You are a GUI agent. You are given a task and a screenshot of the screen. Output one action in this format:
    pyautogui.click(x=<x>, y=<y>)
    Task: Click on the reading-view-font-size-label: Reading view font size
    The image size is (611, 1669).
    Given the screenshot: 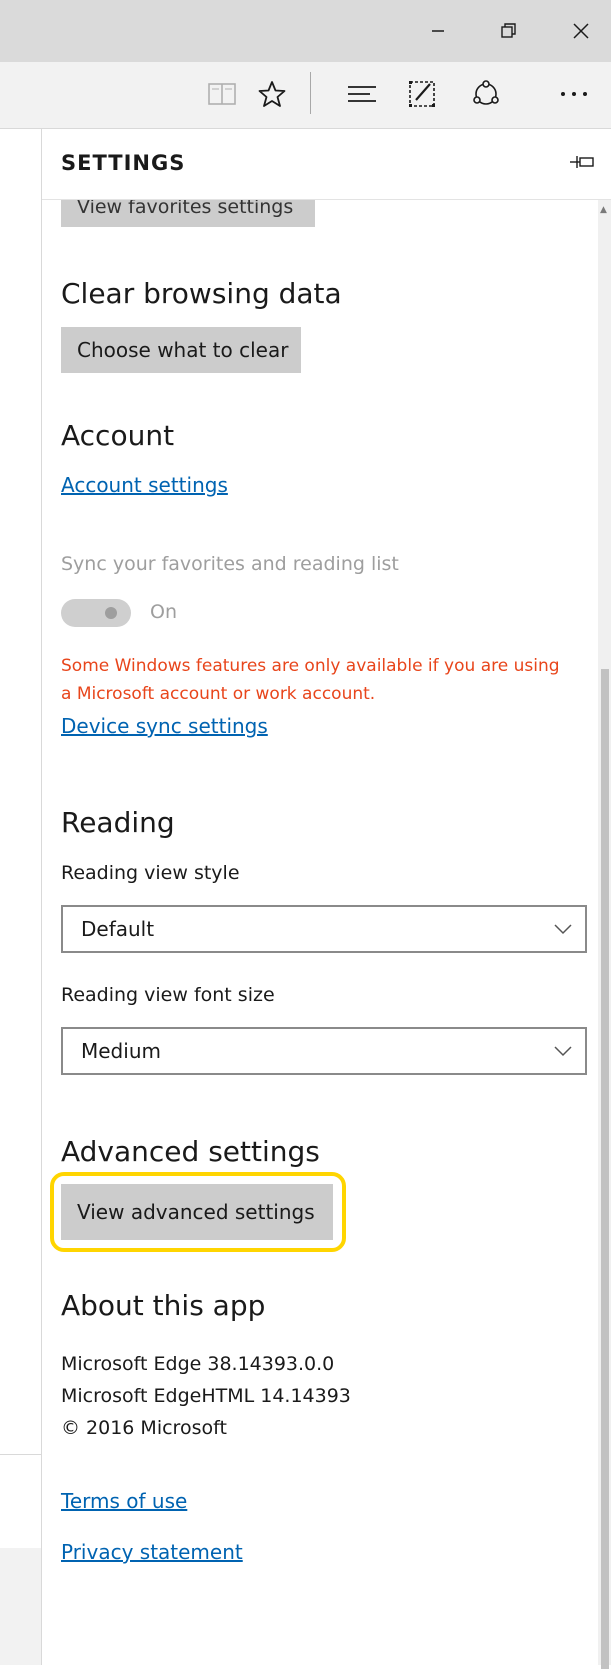 What is the action you would take?
    pyautogui.click(x=168, y=995)
    